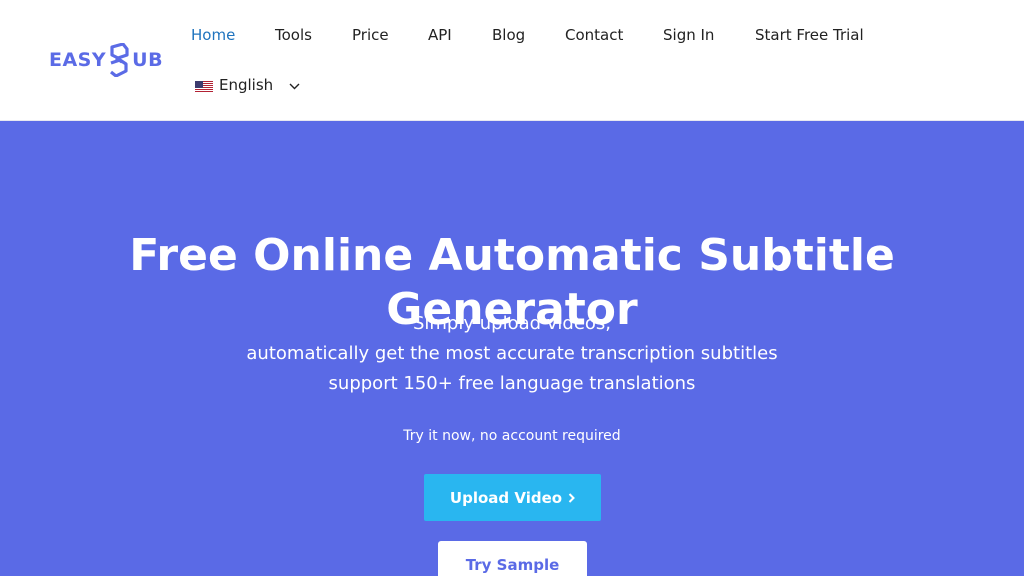 The width and height of the screenshot is (1024, 576). I want to click on us-flag-icon, so click(204, 86).